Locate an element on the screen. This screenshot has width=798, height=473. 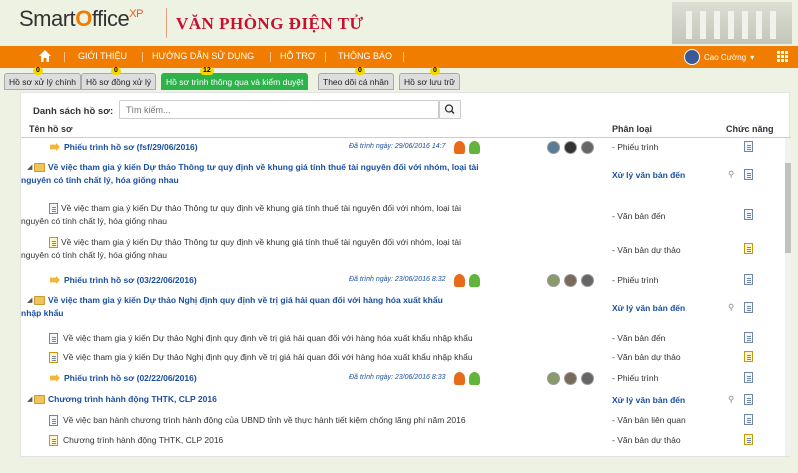
user-name: Cao Cường is located at coordinates (725, 57).